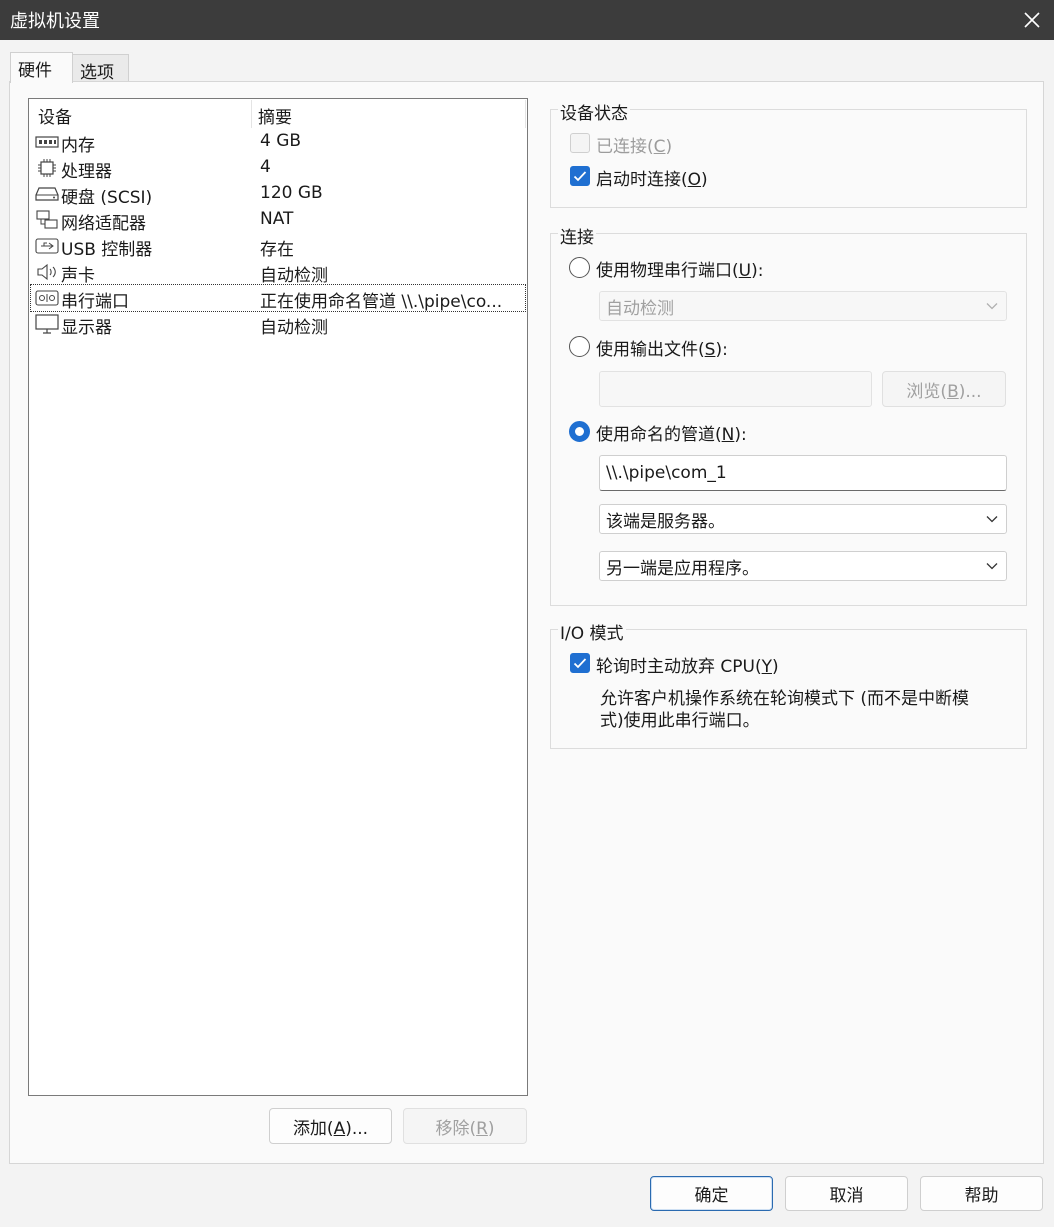 The height and width of the screenshot is (1227, 1054). Describe the element at coordinates (97, 73) in the screenshot. I see `tab-options-label: 选项` at that location.